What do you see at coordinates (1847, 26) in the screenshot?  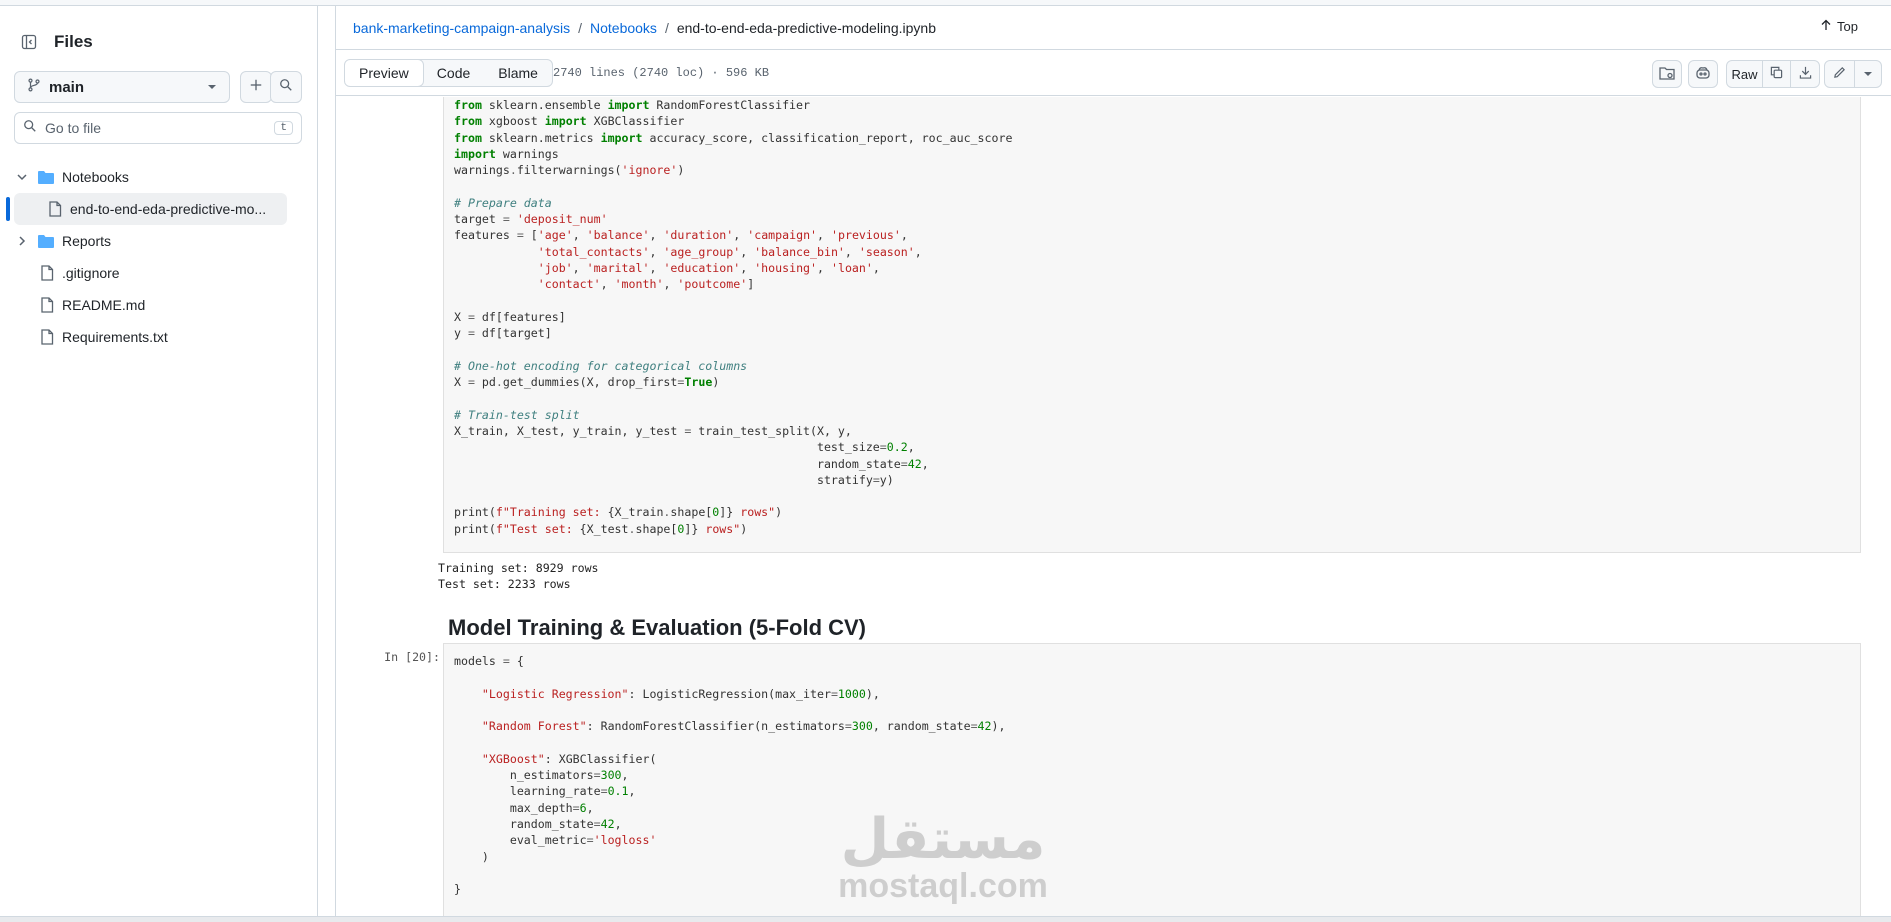 I see `back-to-top-label: Top` at bounding box center [1847, 26].